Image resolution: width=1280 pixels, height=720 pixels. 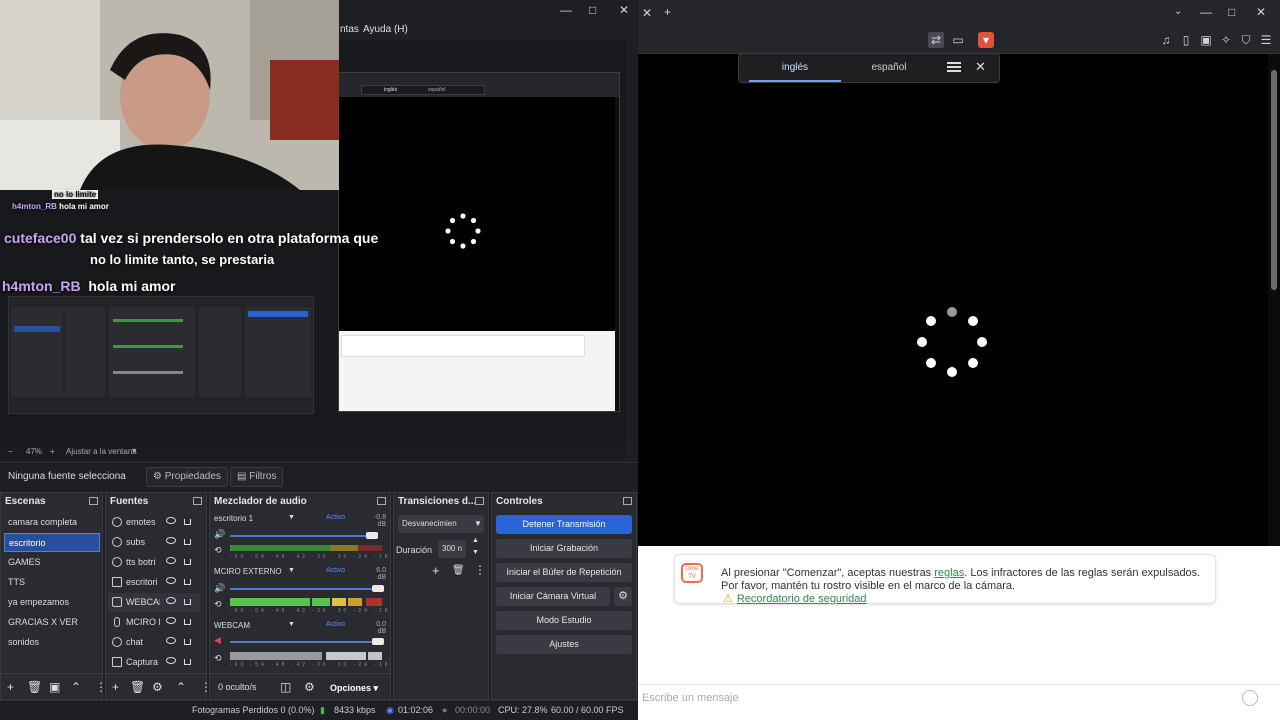 What do you see at coordinates (219, 588) in the screenshot?
I see `speaker-icon: 🔊` at bounding box center [219, 588].